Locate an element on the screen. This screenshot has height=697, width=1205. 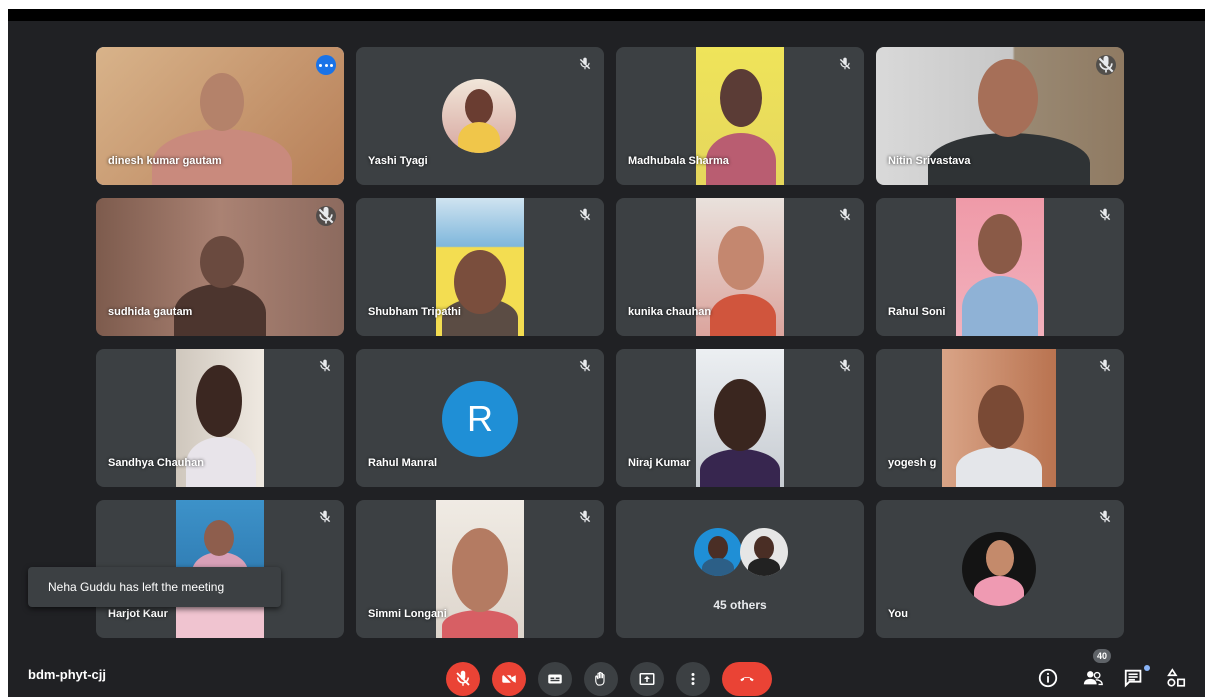
leave-call-button is located at coordinates (747, 679).